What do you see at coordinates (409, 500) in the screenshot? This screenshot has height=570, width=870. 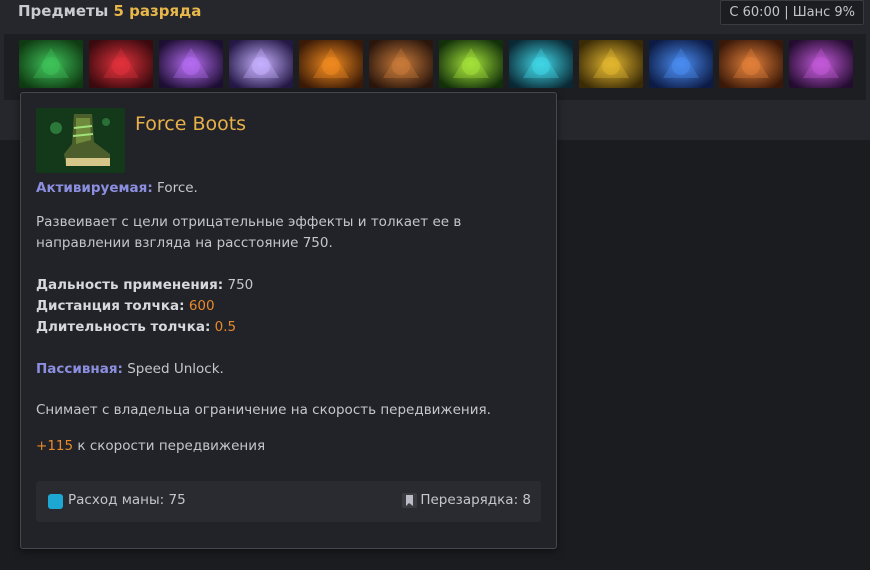 I see `cooldown-icon` at bounding box center [409, 500].